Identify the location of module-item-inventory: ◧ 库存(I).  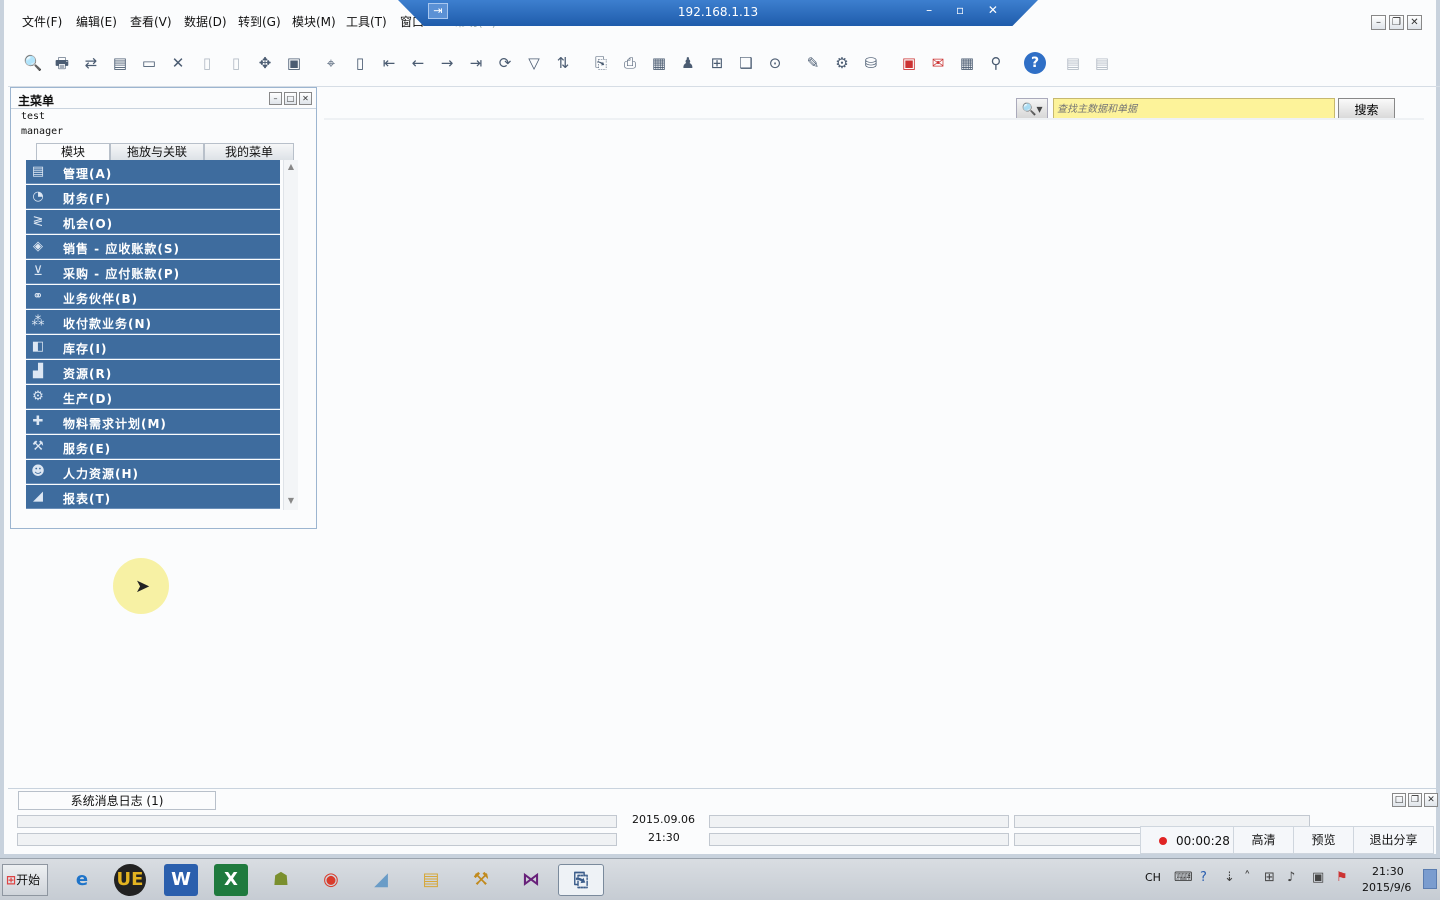
(153, 347).